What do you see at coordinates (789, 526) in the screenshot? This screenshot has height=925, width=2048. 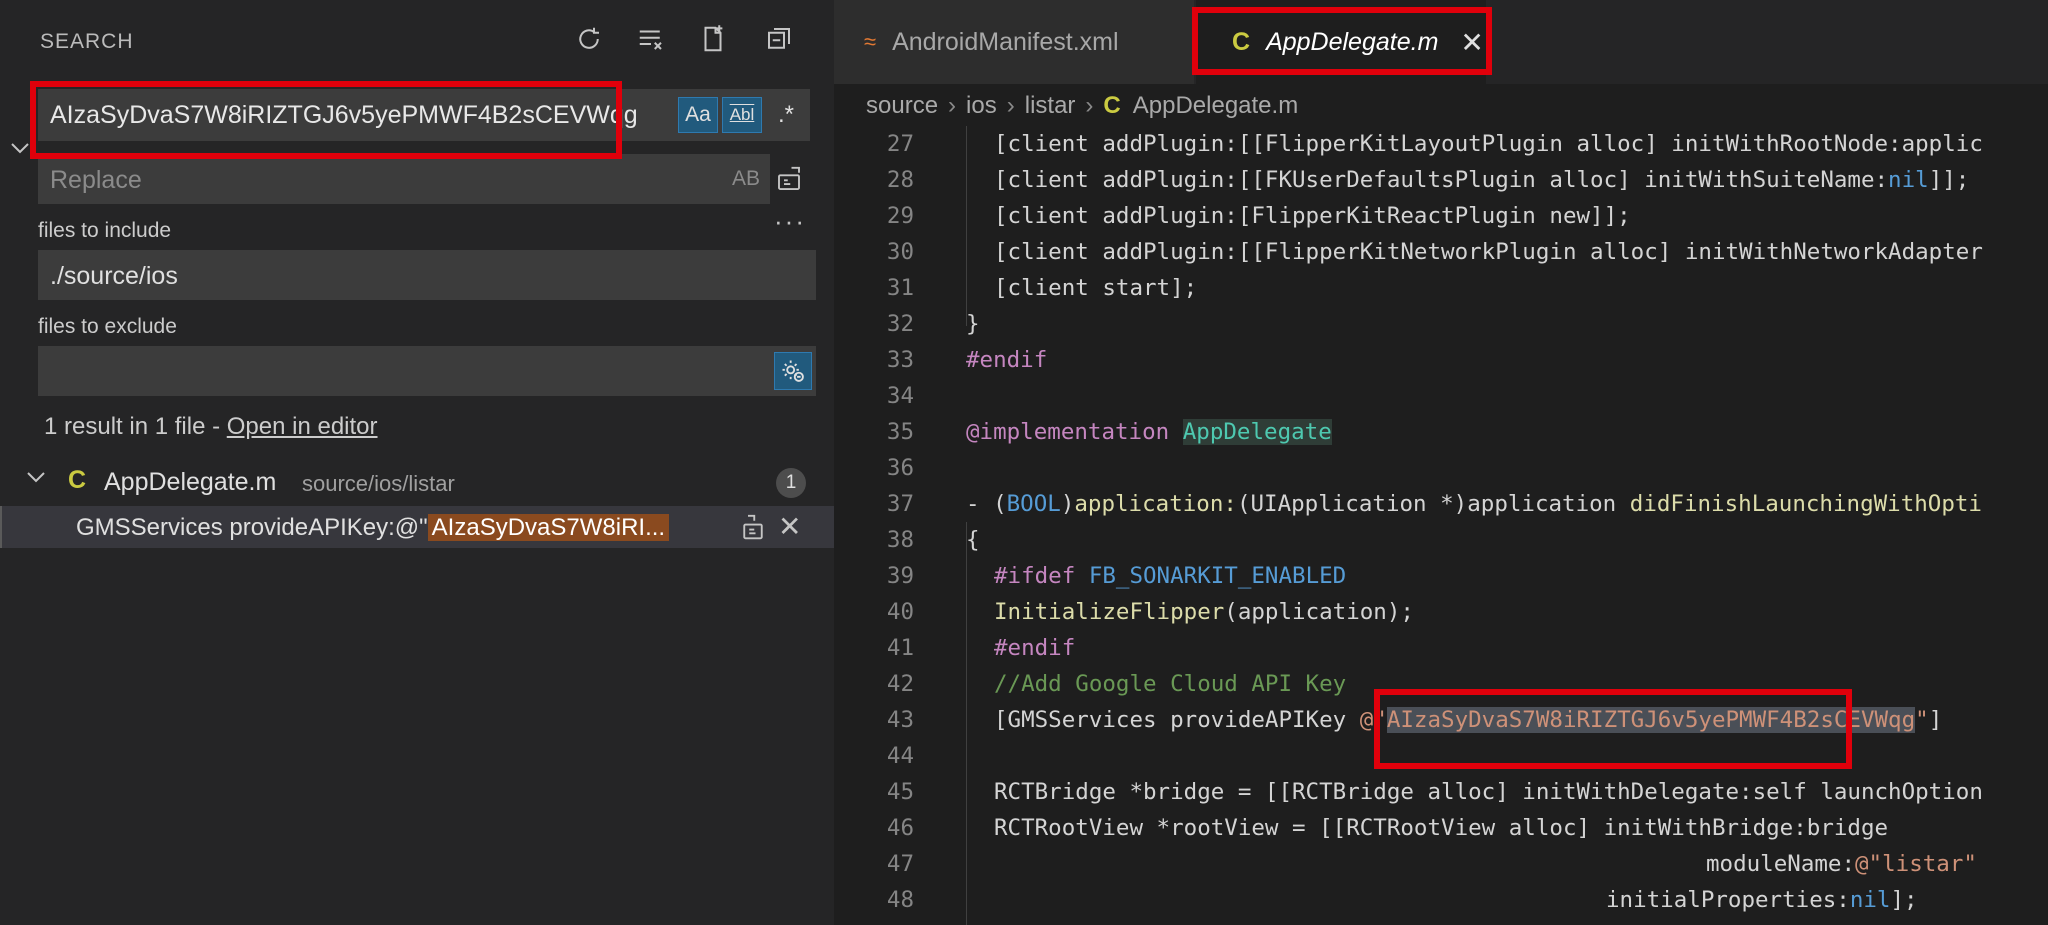 I see `dismiss-match-close-icon: ✕` at bounding box center [789, 526].